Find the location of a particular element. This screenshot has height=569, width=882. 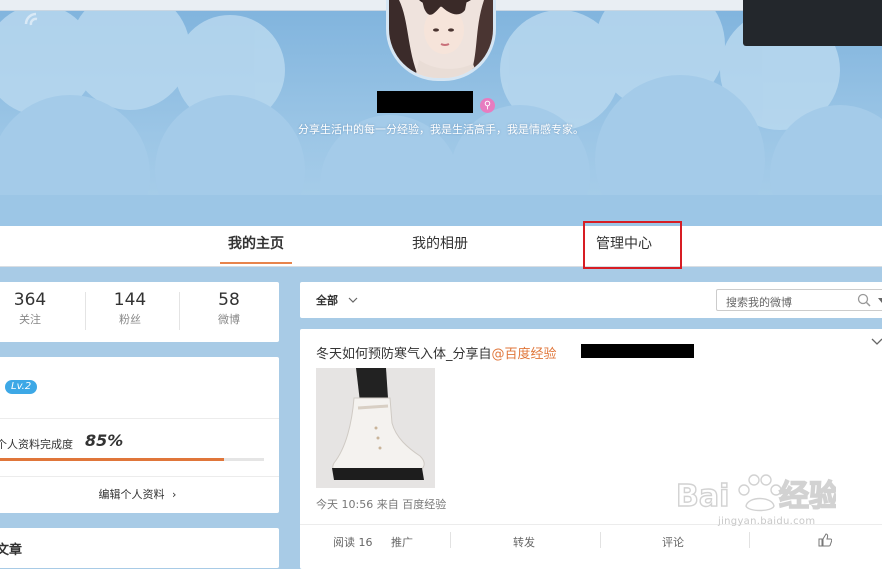

like-thumb-icon is located at coordinates (825, 540).